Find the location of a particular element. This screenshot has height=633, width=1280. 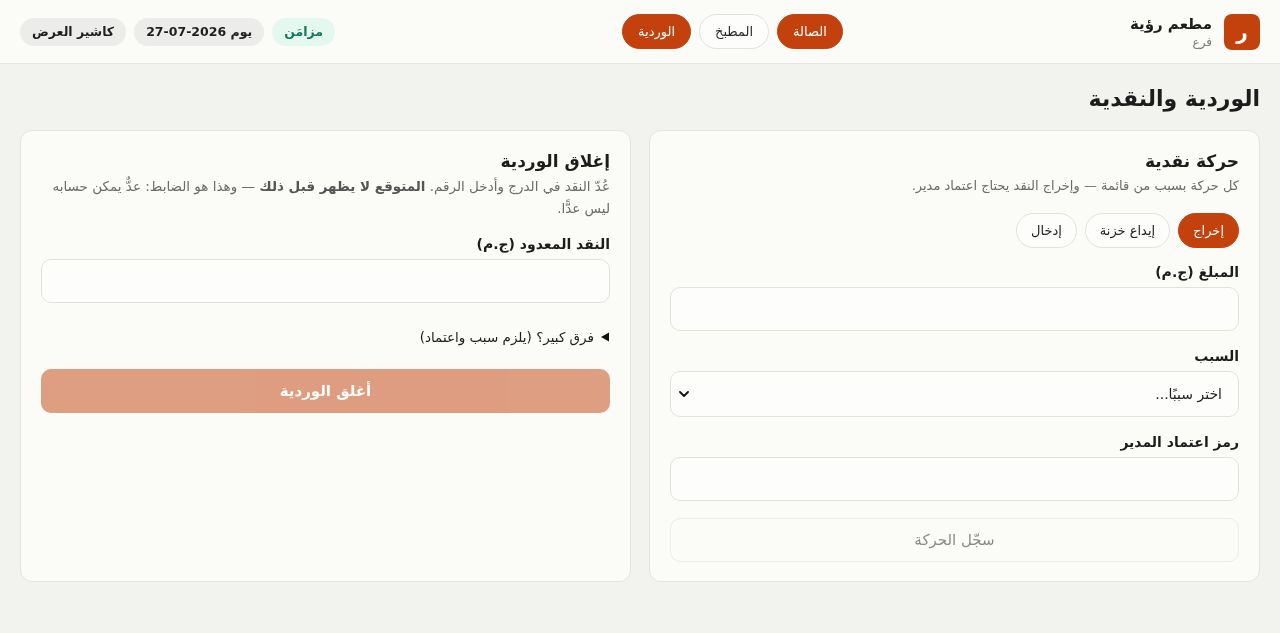

chevron-down-icon is located at coordinates (684, 394).